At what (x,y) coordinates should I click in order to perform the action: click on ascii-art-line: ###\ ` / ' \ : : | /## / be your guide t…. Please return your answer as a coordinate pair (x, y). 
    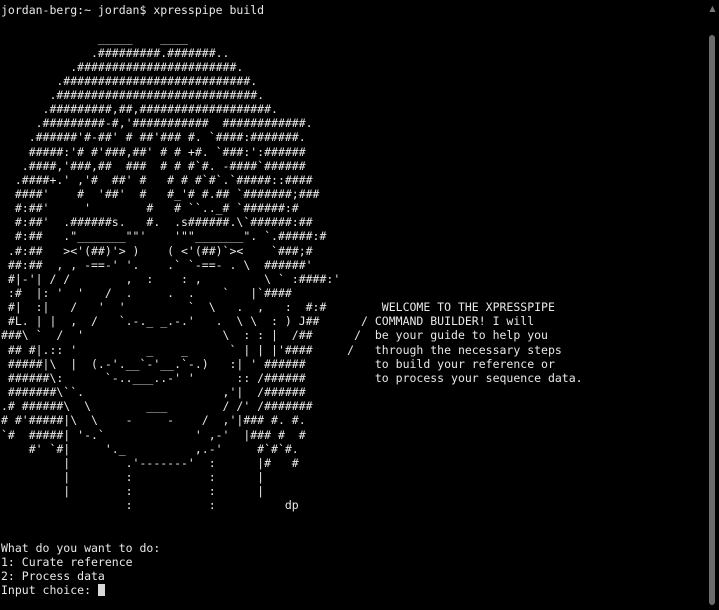
    Looking at the image, I should click on (274, 335).